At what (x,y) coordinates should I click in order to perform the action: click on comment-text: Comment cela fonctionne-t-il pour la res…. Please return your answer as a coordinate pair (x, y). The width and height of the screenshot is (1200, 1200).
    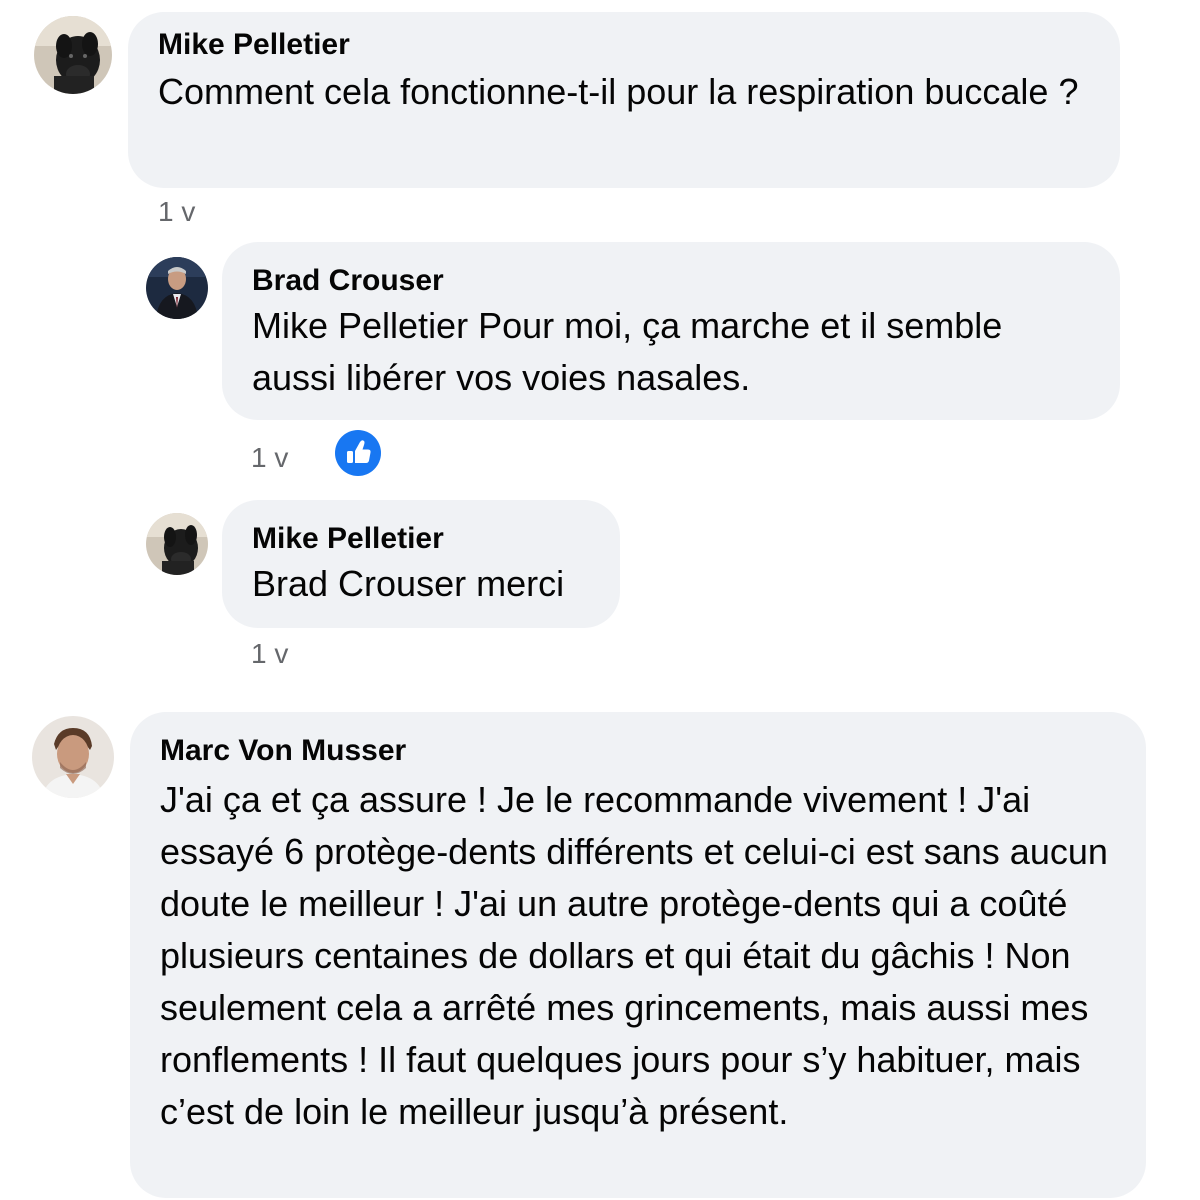
    Looking at the image, I should click on (618, 91).